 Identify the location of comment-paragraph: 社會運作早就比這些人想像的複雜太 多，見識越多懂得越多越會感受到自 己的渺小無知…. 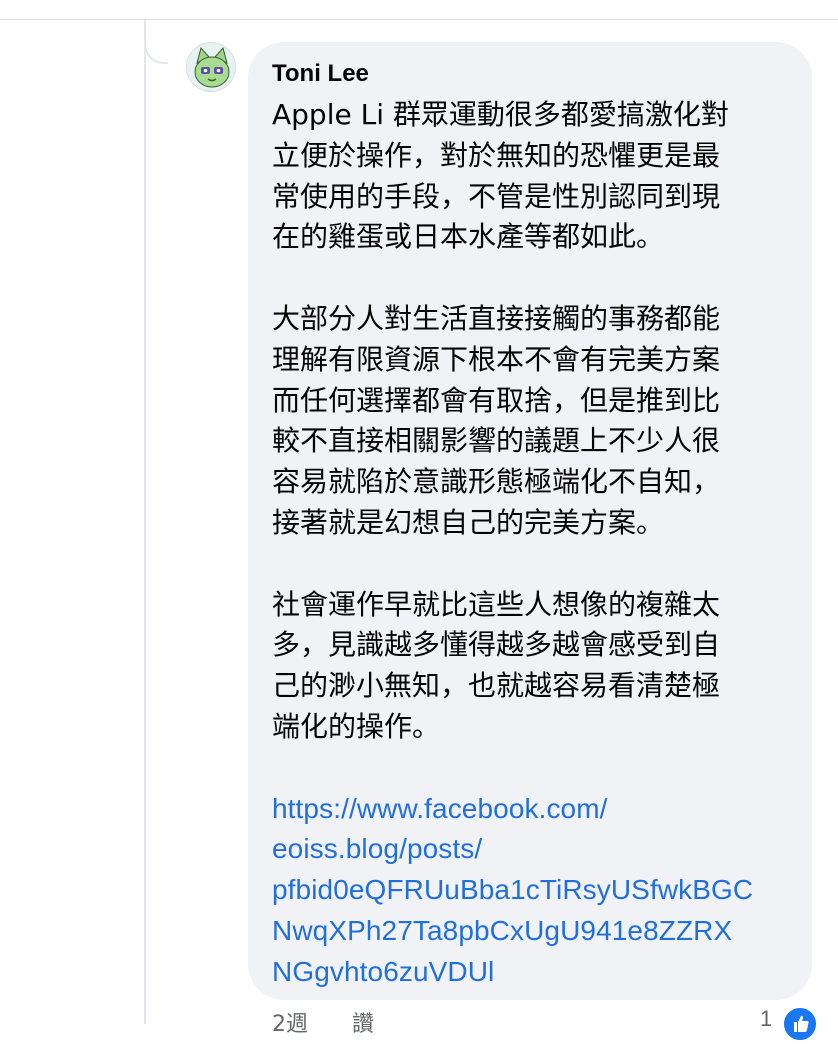
(496, 665).